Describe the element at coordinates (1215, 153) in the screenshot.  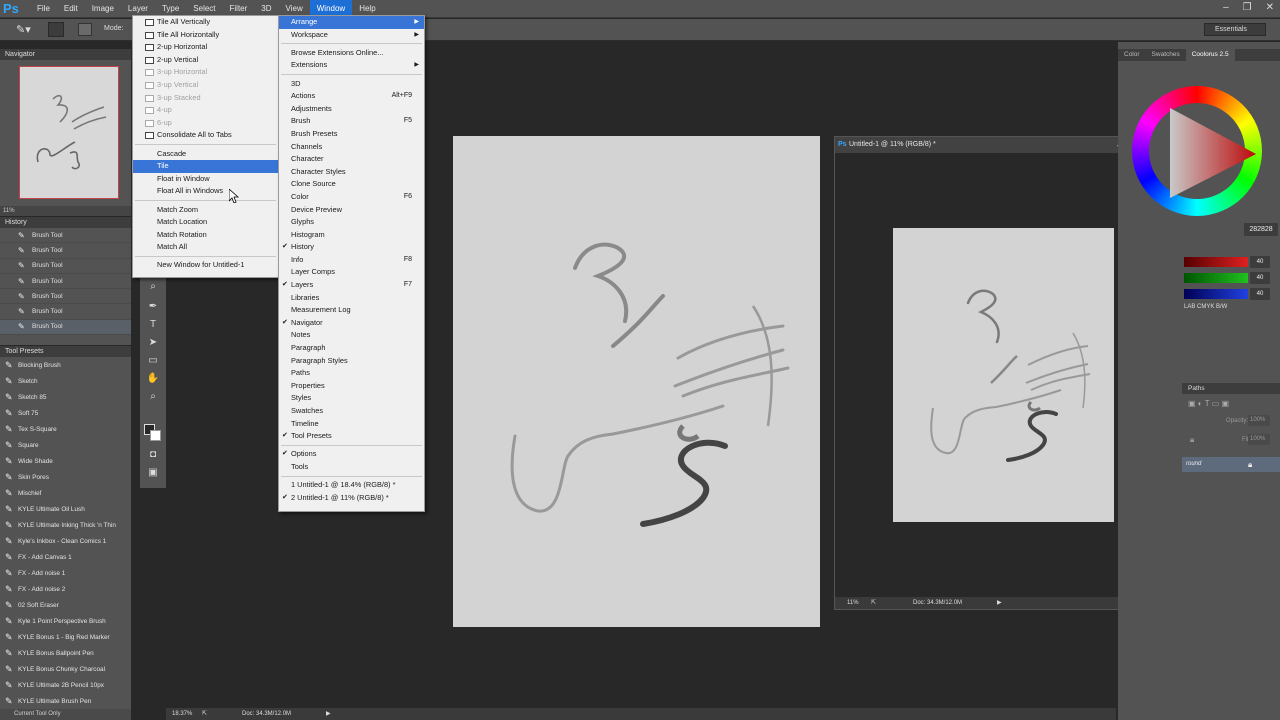
I see `color-triangle` at that location.